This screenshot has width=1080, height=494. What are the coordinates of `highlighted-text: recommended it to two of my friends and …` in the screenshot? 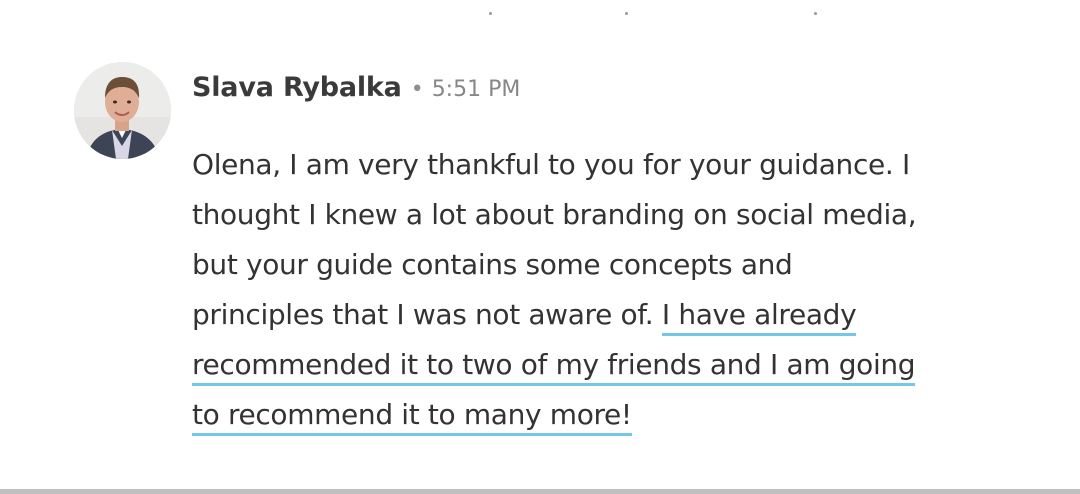 It's located at (554, 367).